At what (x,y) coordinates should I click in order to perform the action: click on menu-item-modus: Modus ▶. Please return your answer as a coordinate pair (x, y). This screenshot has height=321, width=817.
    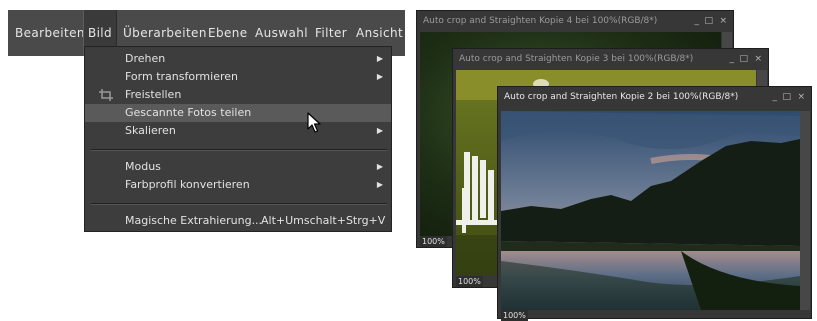
    Looking at the image, I should click on (238, 167).